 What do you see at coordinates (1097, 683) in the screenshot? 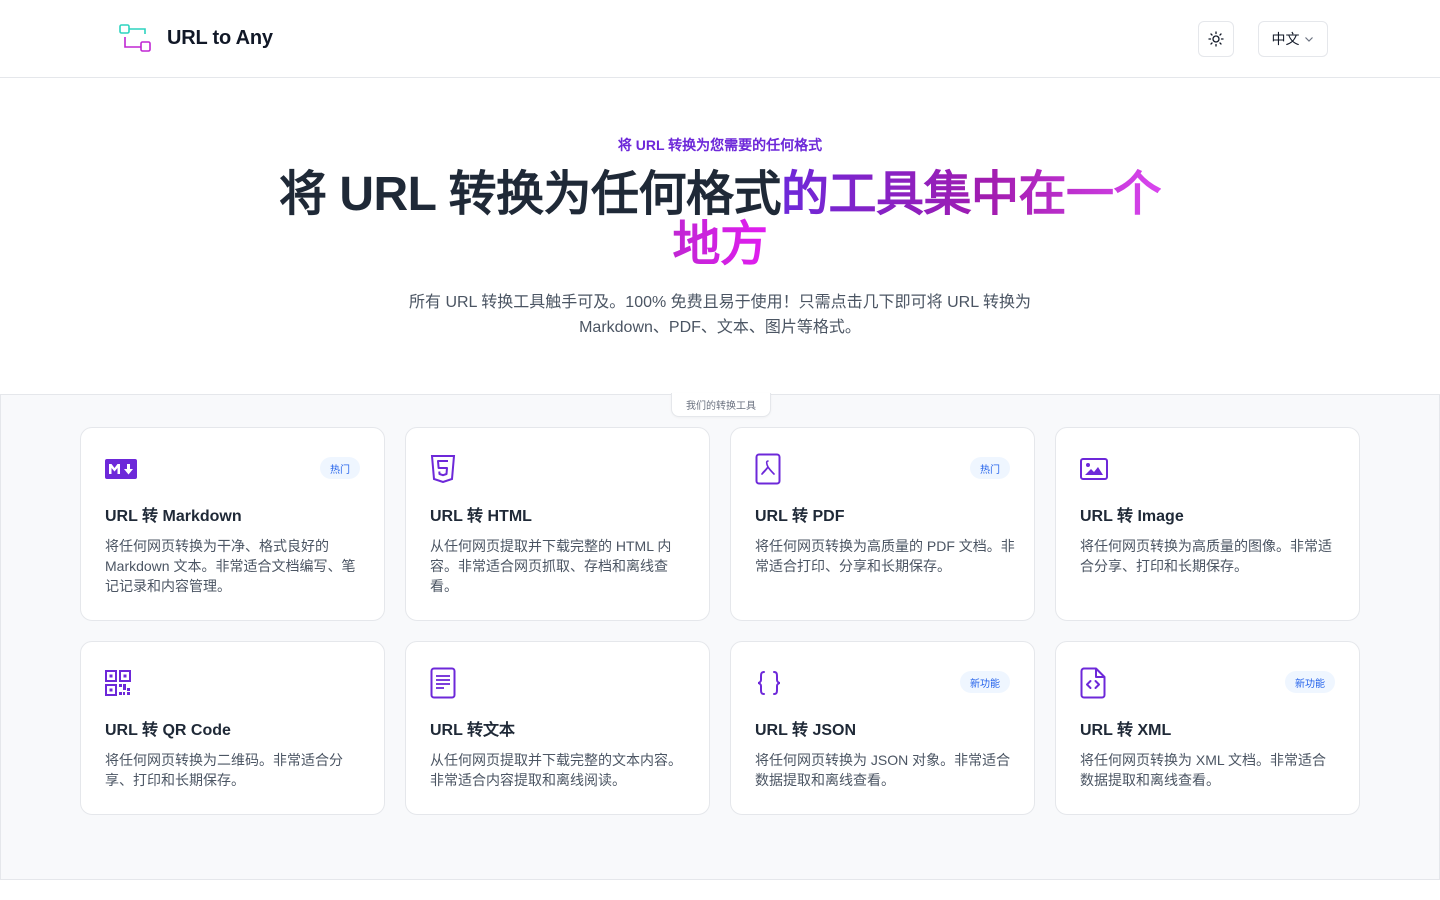
I see `xml-file-icon` at bounding box center [1097, 683].